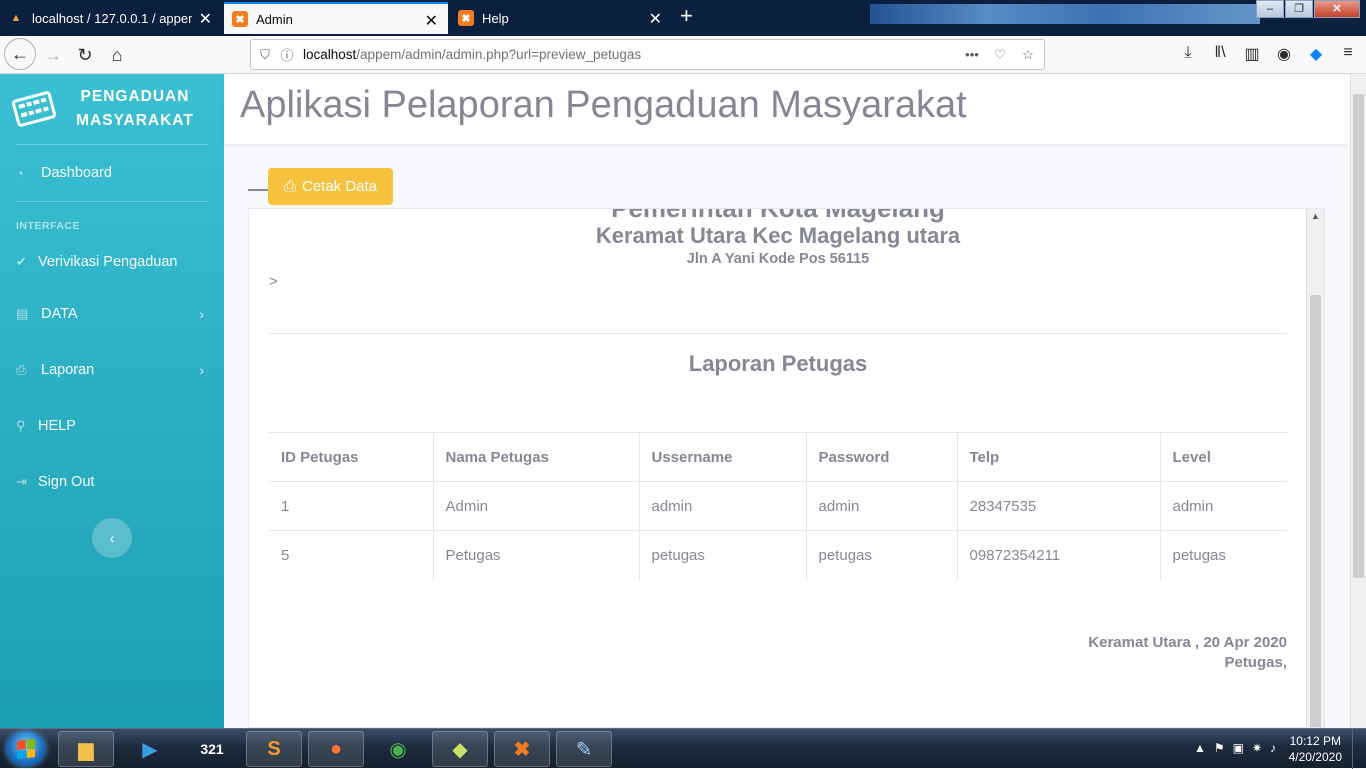 This screenshot has height=769, width=1366. What do you see at coordinates (76, 173) in the screenshot?
I see `sidebar-item-label: Dashboard` at bounding box center [76, 173].